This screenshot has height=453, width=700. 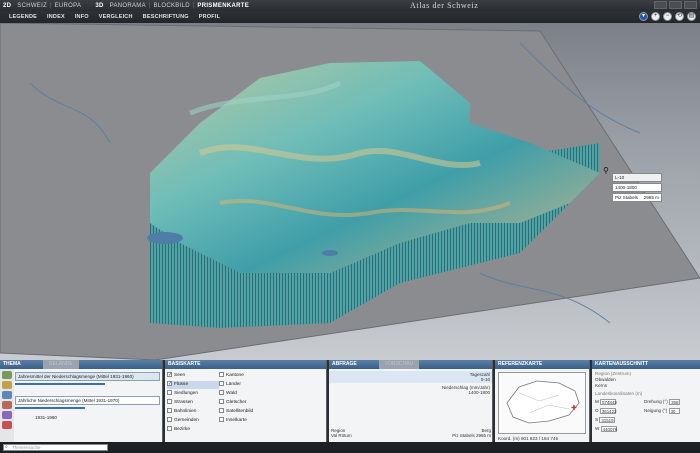 What do you see at coordinates (166, 17) in the screenshot?
I see `menu-beschriftung: BESCHRIFTUNG` at bounding box center [166, 17].